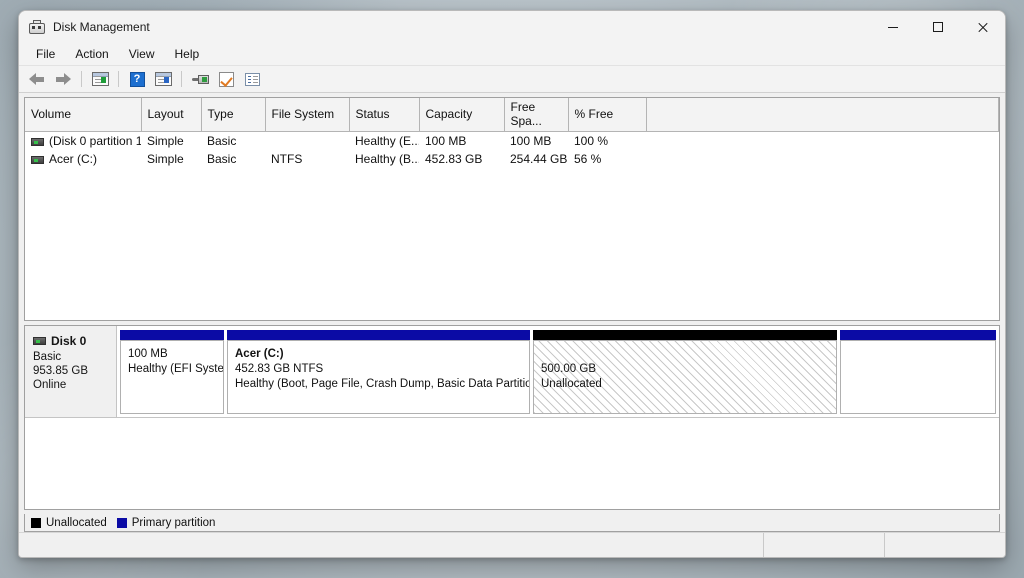 The height and width of the screenshot is (578, 1024). What do you see at coordinates (39, 341) in the screenshot?
I see `disk-icon` at bounding box center [39, 341].